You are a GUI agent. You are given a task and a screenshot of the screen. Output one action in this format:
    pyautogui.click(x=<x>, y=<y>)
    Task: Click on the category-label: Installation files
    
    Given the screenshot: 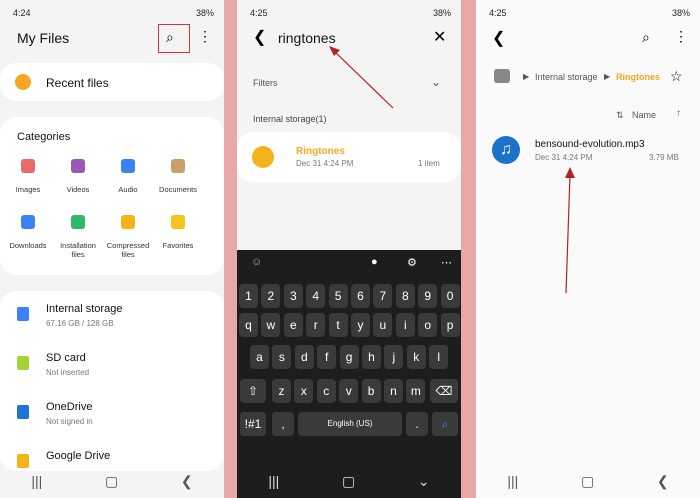 What is the action you would take?
    pyautogui.click(x=78, y=250)
    